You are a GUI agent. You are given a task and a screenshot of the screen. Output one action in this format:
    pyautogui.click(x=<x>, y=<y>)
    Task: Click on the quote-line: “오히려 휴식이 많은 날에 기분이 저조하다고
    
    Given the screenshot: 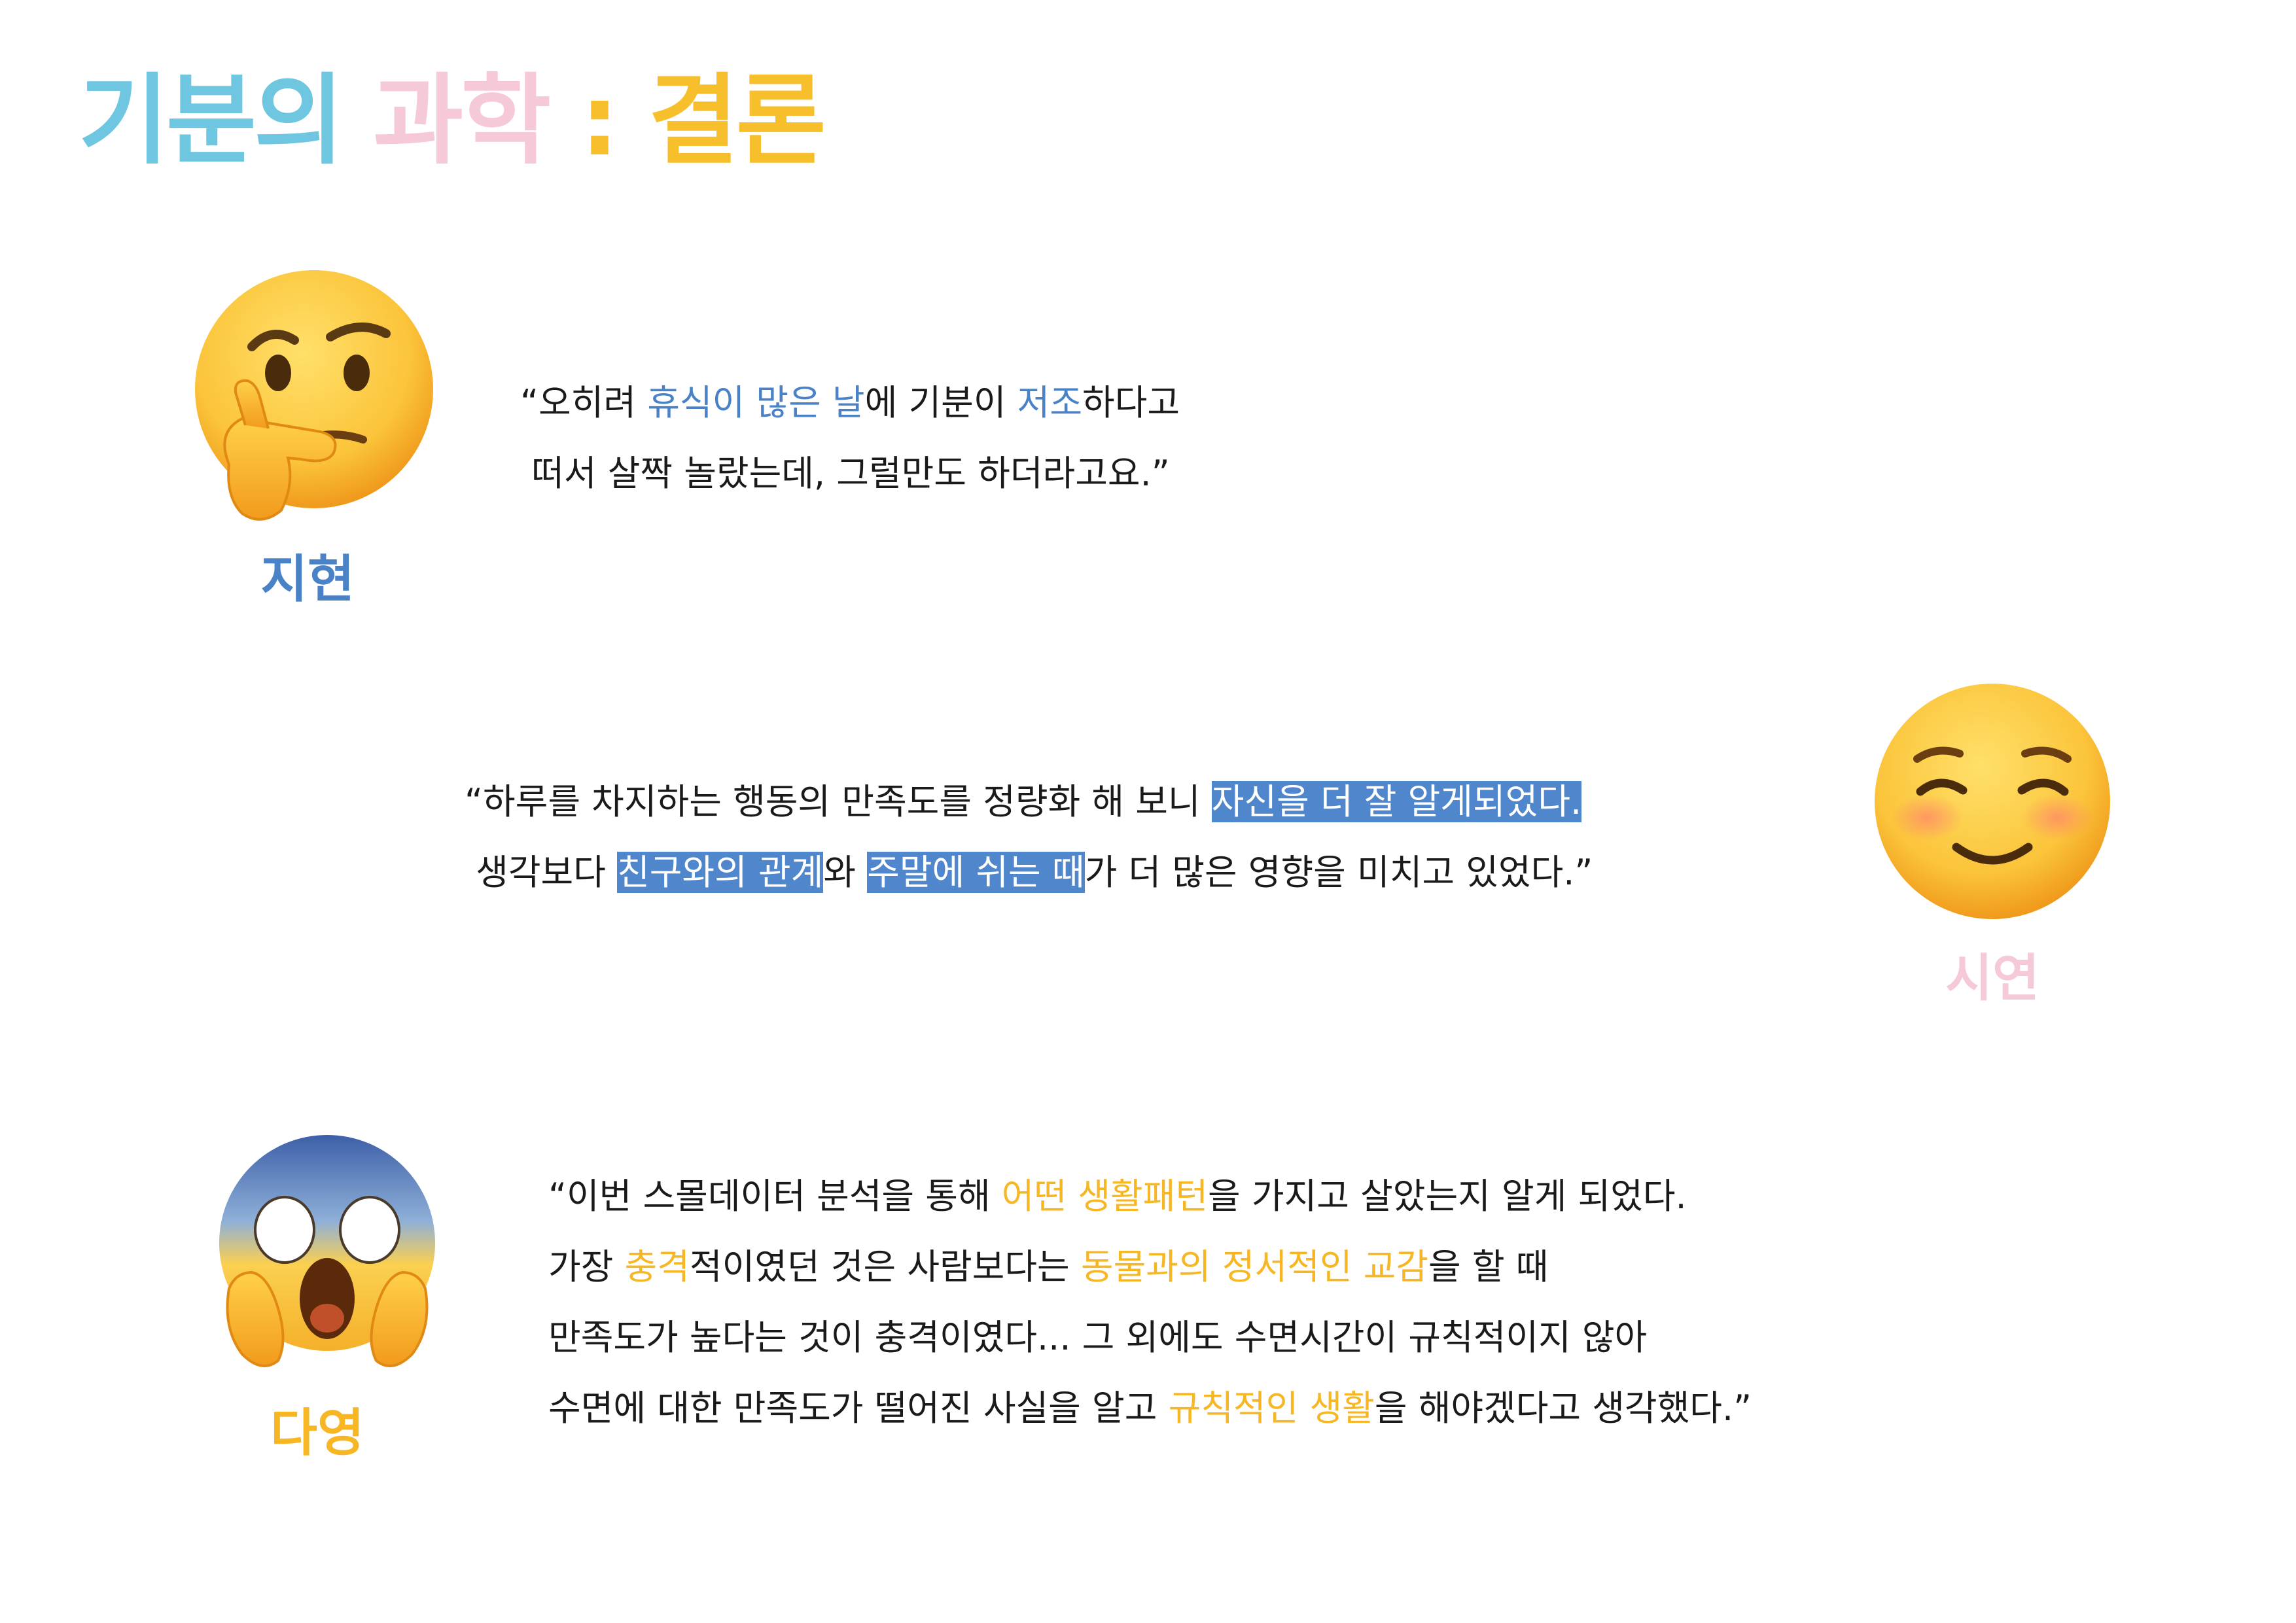 What is the action you would take?
    pyautogui.click(x=850, y=403)
    